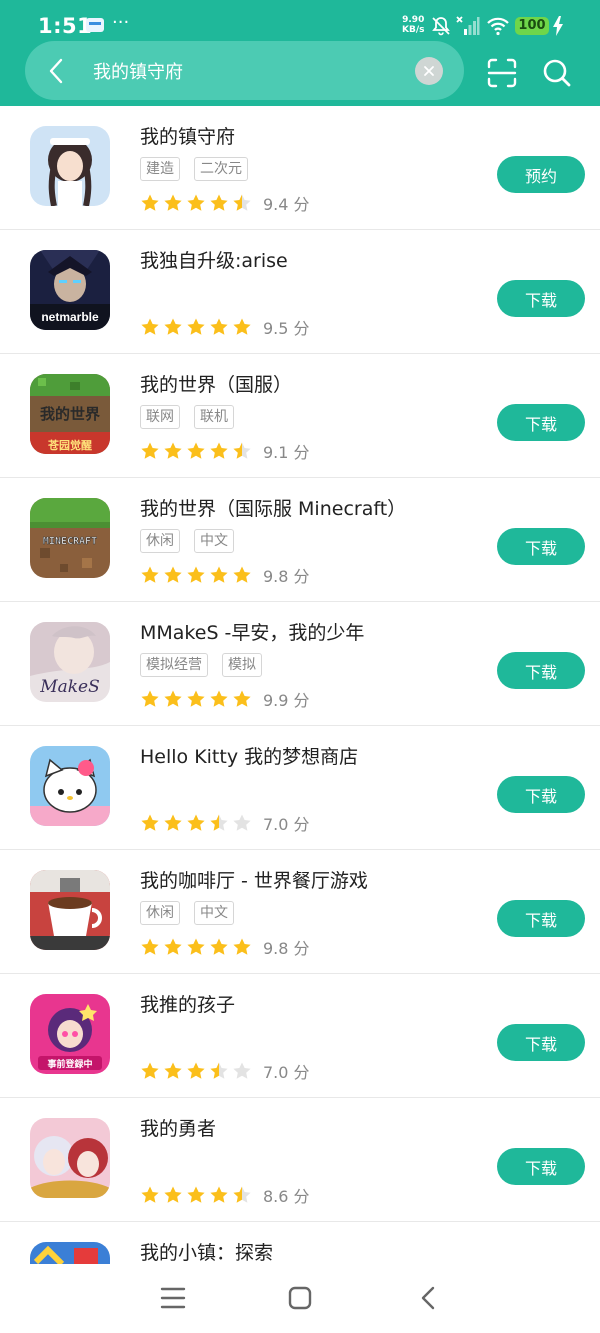  Describe the element at coordinates (300, 1036) in the screenshot. I see `result-item: 事前登録中 我推的孩子 7.0 分 下载` at that location.